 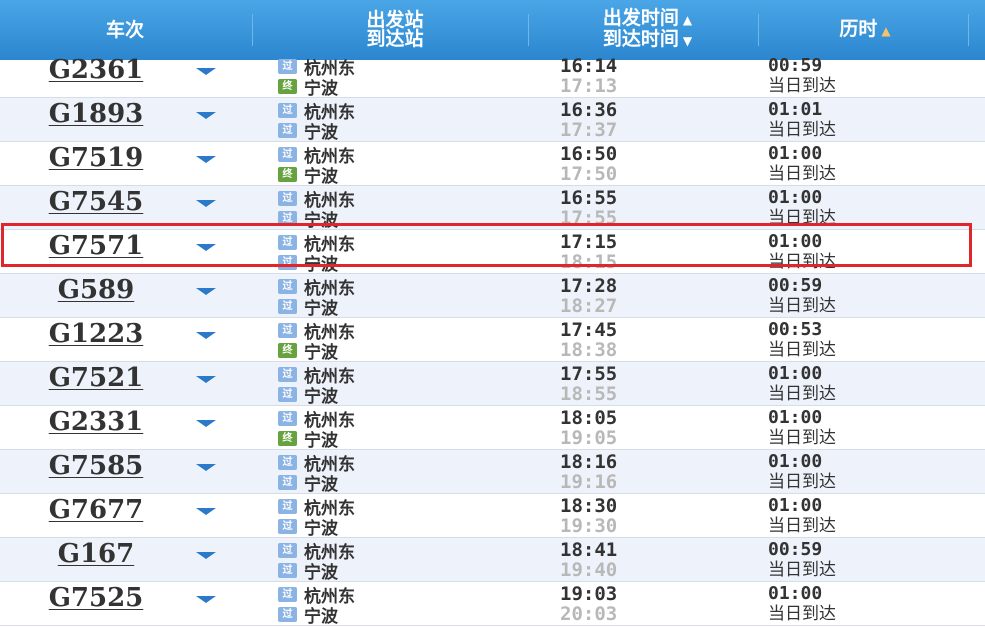 What do you see at coordinates (589, 218) in the screenshot?
I see `arrival-time: 17:55` at bounding box center [589, 218].